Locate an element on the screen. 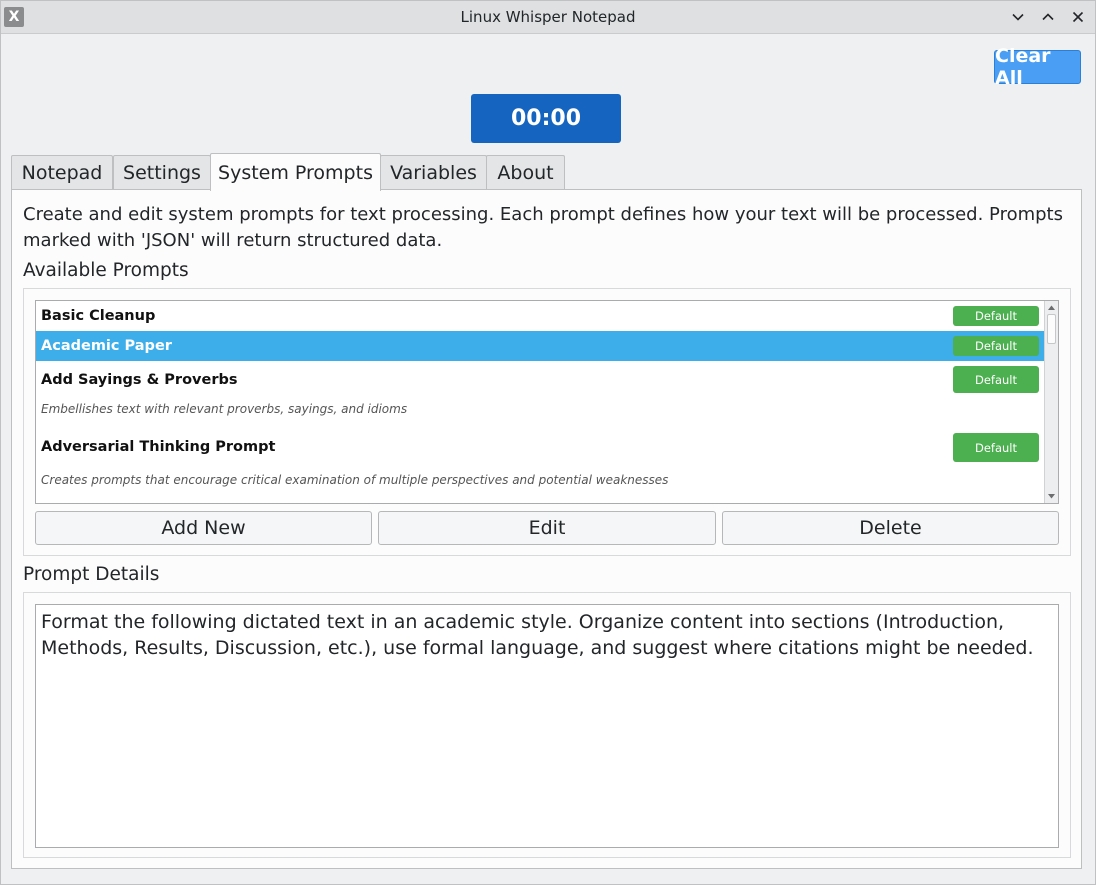 This screenshot has height=885, width=1096. scroll-down-icon is located at coordinates (1051, 496).